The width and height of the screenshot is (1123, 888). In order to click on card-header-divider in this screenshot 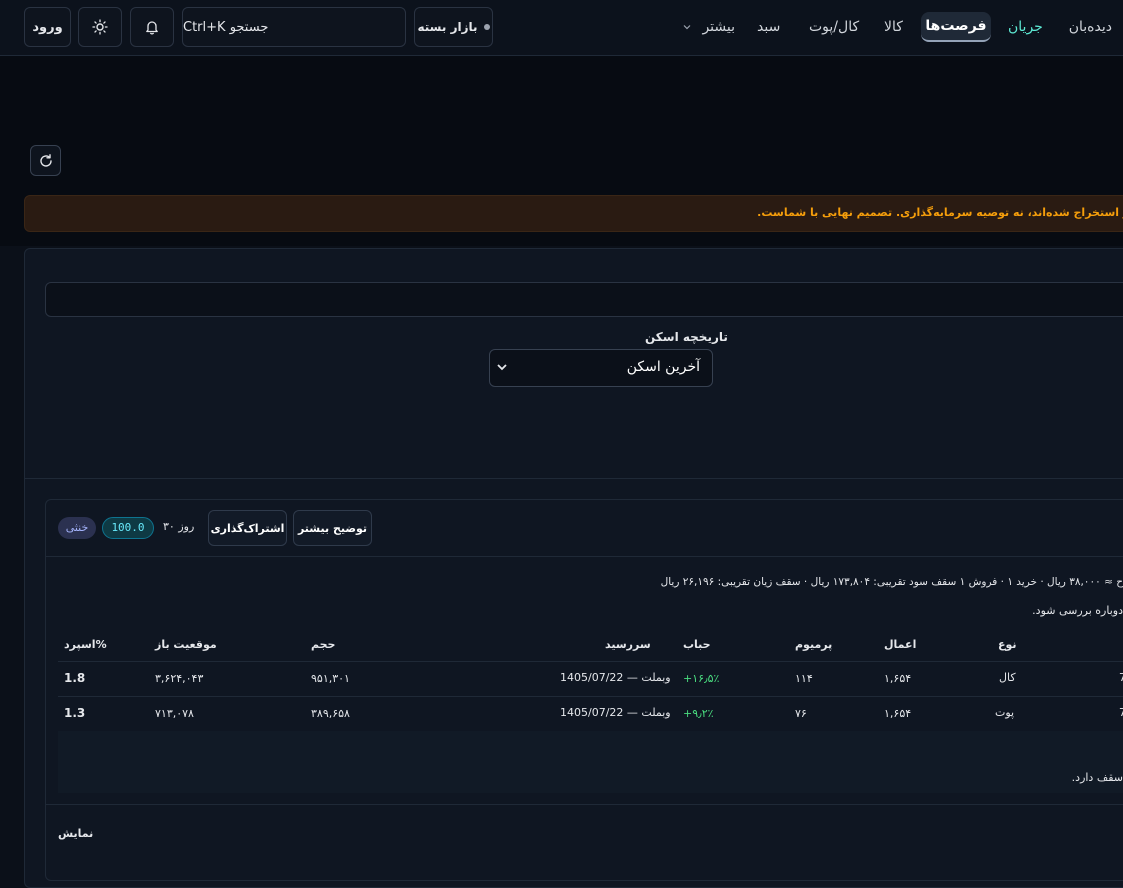, I will do `click(584, 556)`.